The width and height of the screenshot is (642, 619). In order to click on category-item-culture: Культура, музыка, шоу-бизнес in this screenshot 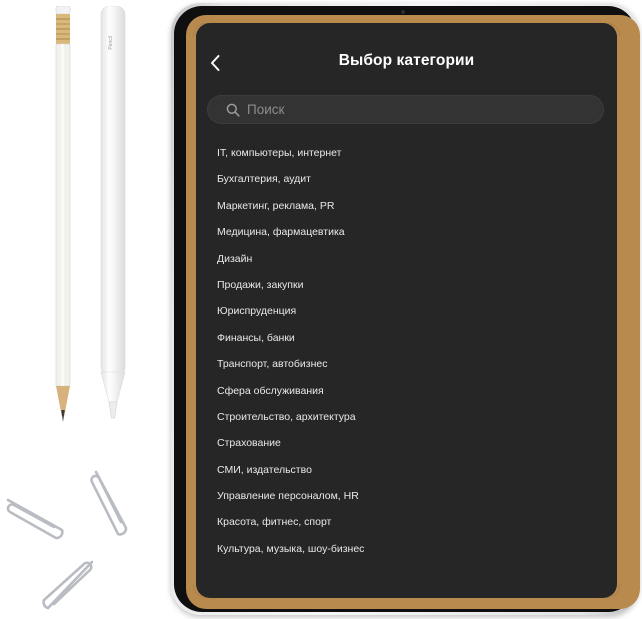, I will do `click(290, 549)`.